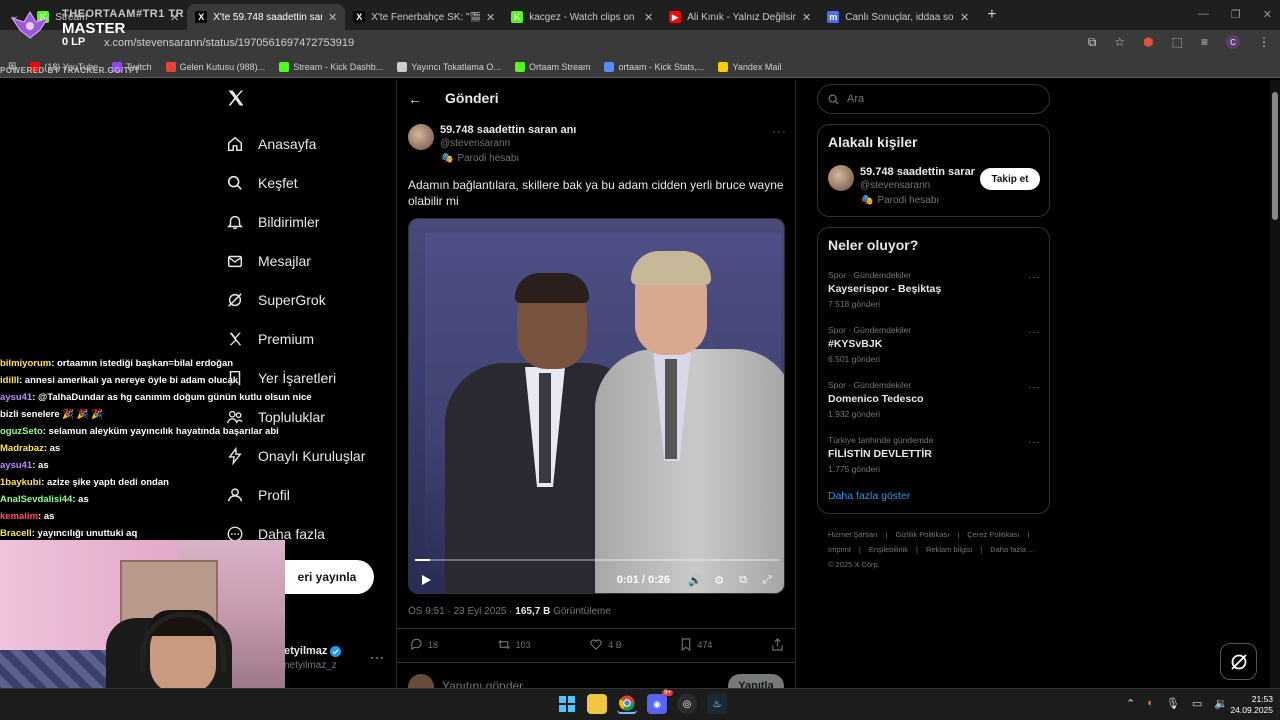  I want to click on footer-link: © 2025 X Corp., so click(854, 564).